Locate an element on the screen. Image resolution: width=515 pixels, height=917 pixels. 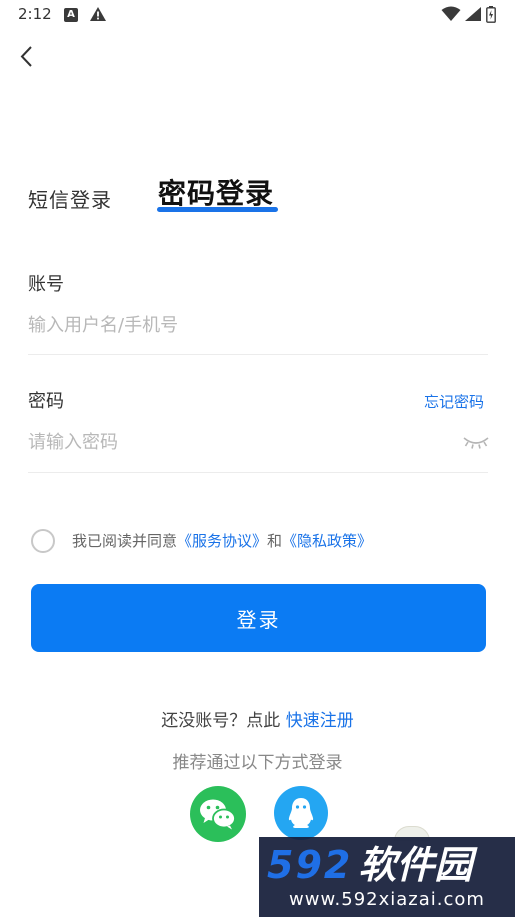
back-button is located at coordinates (29, 57).